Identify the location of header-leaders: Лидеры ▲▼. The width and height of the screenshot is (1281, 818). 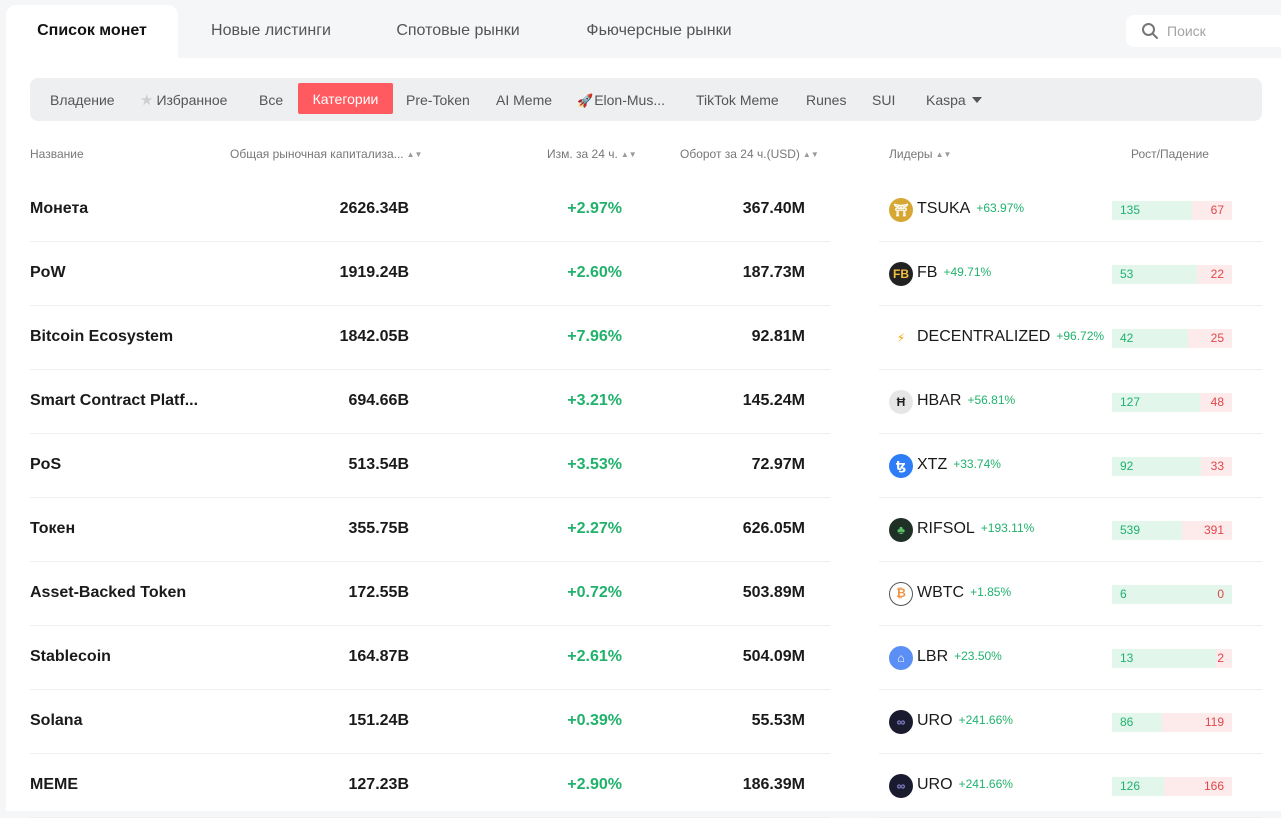
(920, 154).